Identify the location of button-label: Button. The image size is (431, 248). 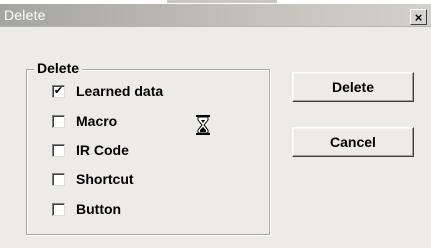
(99, 209).